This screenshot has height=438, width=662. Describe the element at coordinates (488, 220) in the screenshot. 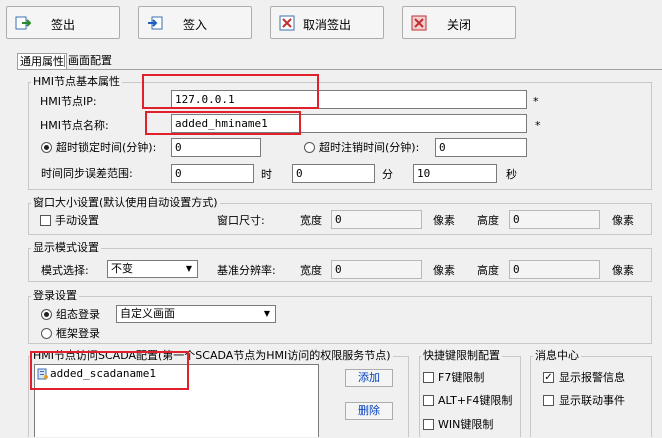

I see `window-height-label: 高度` at that location.